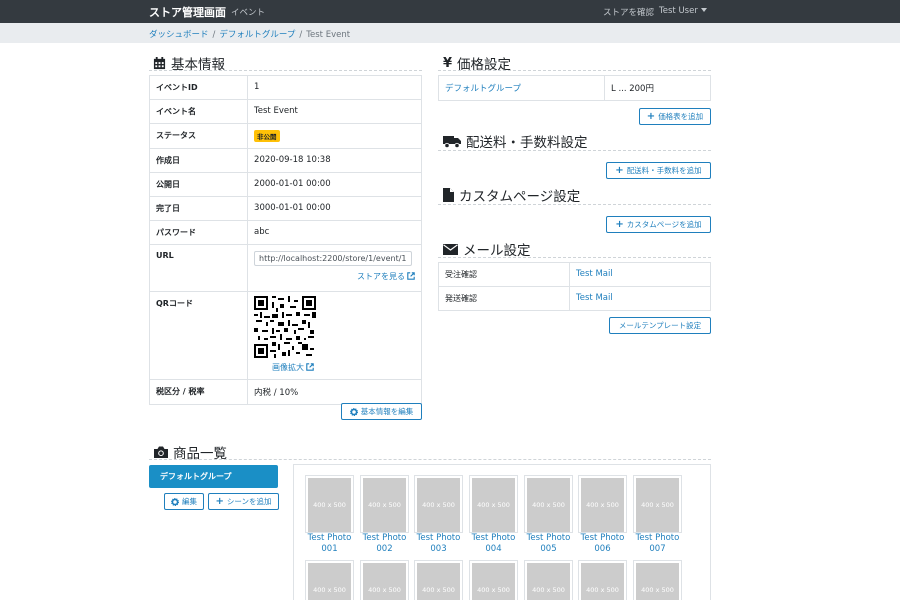  I want to click on event-id-value: 1, so click(334, 87).